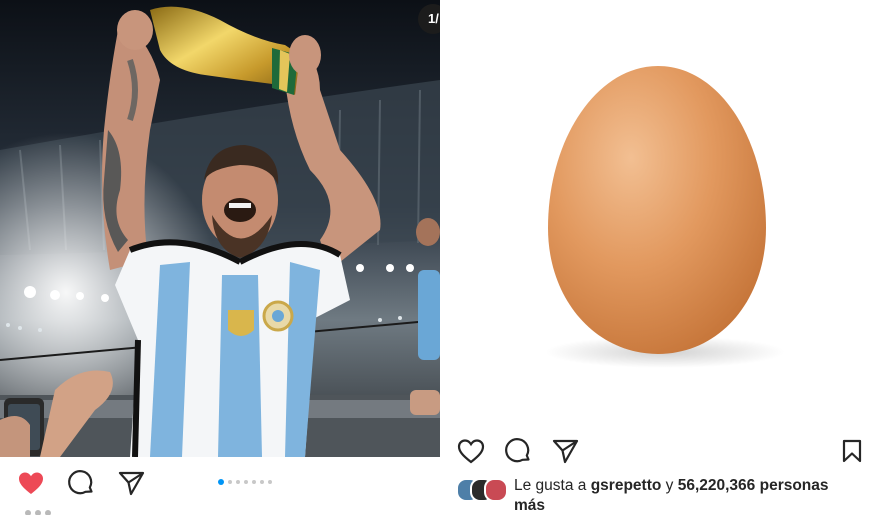 Image resolution: width=880 pixels, height=516 pixels. I want to click on like-button-liked, so click(31, 483).